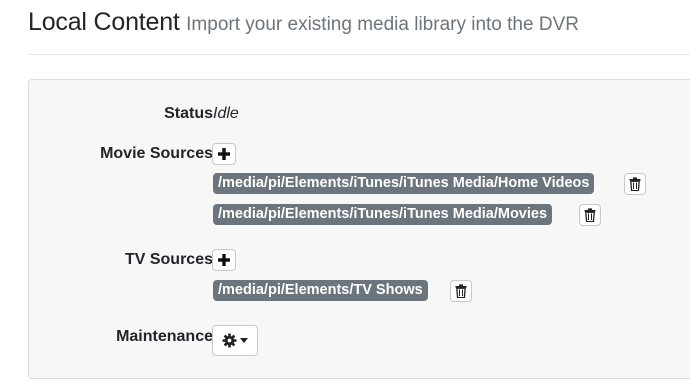 Image resolution: width=690 pixels, height=383 pixels. I want to click on add-tv-source-button, so click(224, 260).